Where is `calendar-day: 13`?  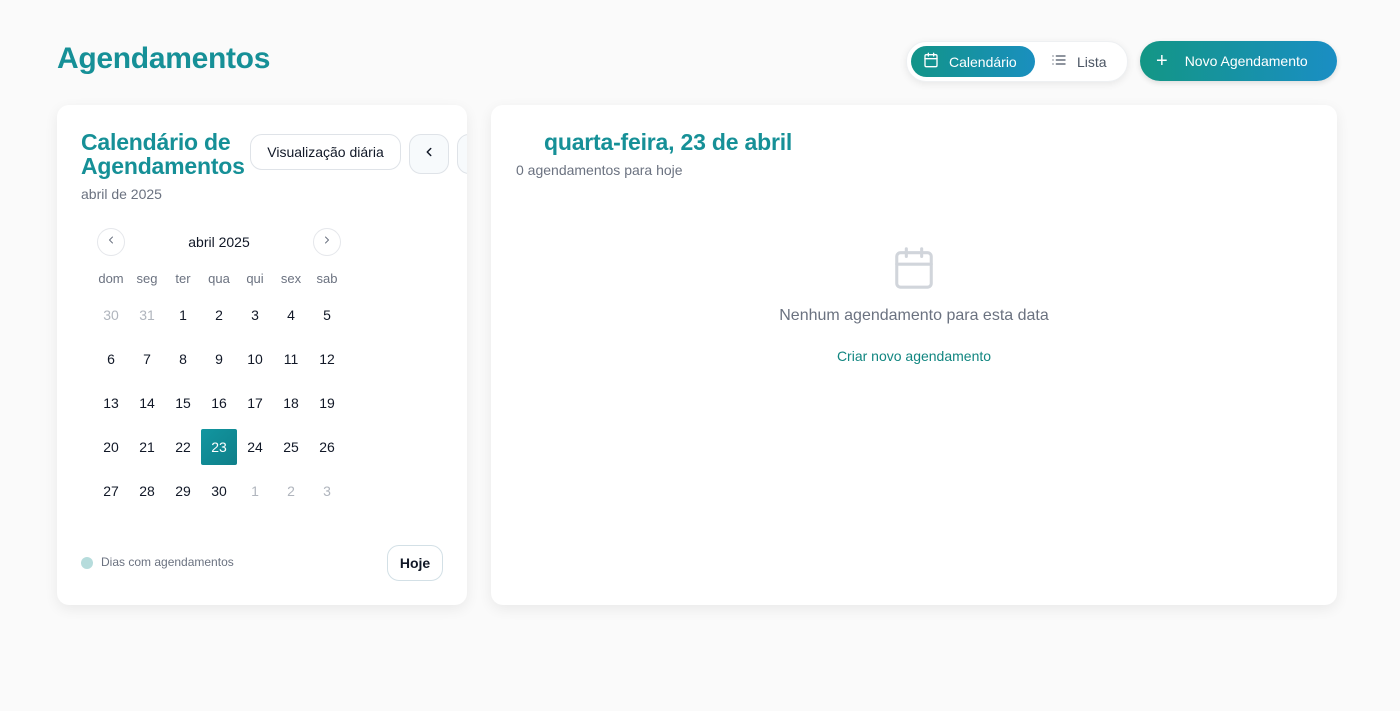
calendar-day: 13 is located at coordinates (111, 403).